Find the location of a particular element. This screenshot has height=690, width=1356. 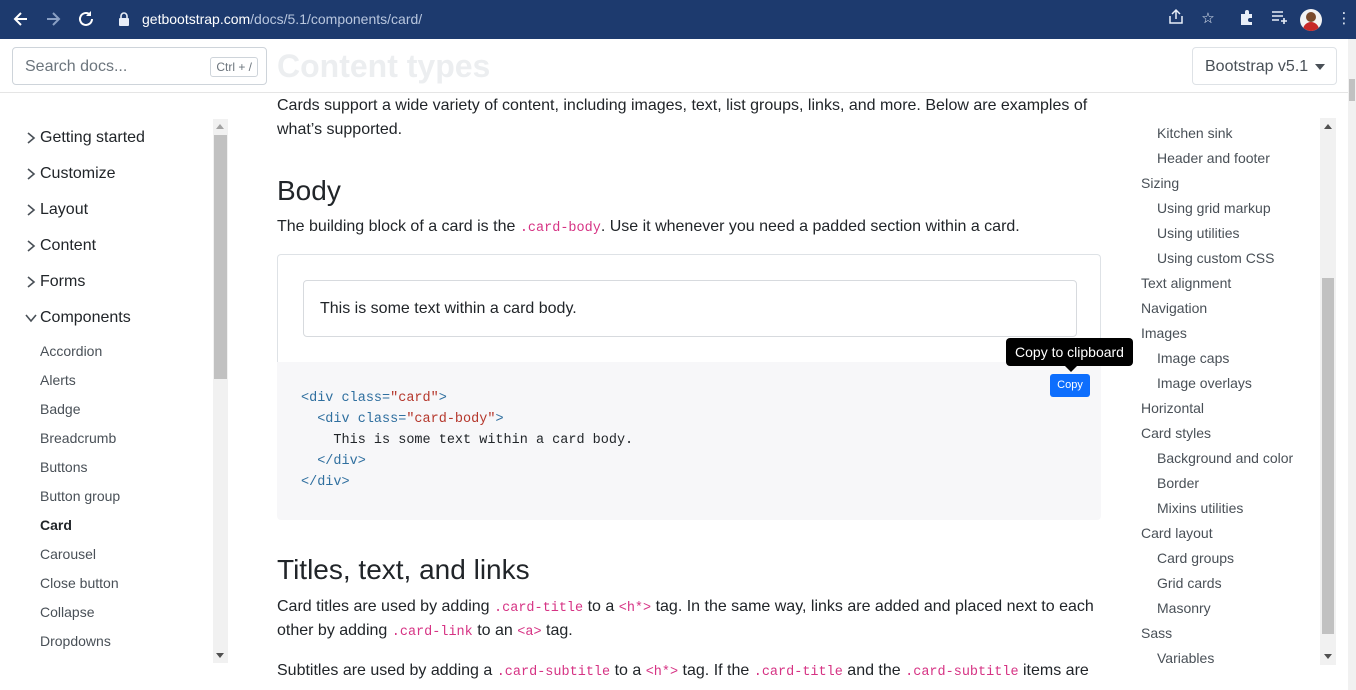

toc-item-using-grid-markup: Using grid markup is located at coordinates (1214, 208).